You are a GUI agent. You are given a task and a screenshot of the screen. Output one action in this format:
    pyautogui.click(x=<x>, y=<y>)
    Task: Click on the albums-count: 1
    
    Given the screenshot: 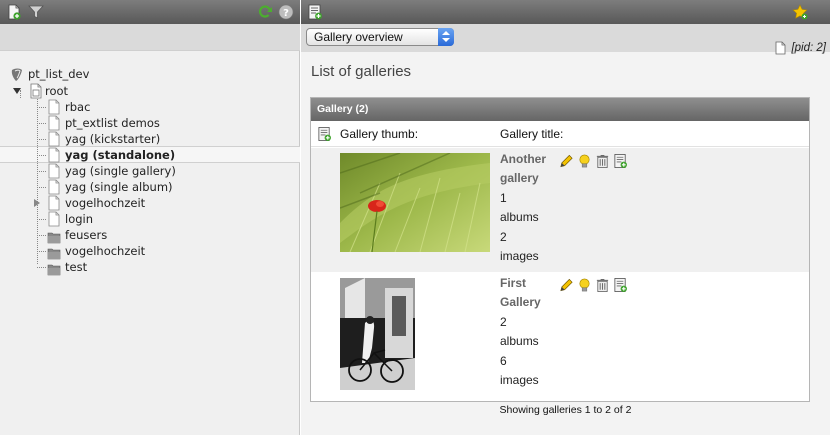 What is the action you would take?
    pyautogui.click(x=503, y=197)
    